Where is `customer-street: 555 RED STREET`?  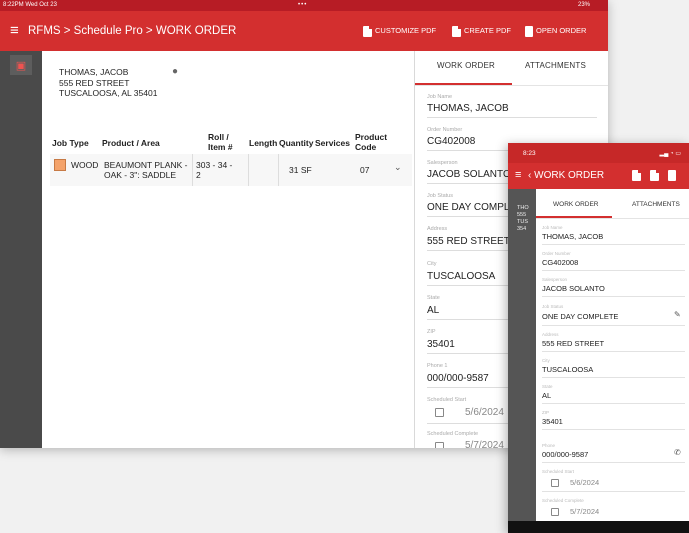 customer-street: 555 RED STREET is located at coordinates (94, 82).